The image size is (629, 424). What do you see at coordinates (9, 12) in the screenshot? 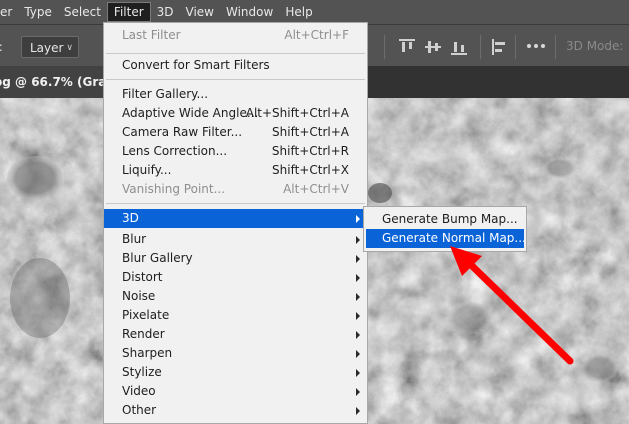
I see `menu-edit-partial: er` at bounding box center [9, 12].